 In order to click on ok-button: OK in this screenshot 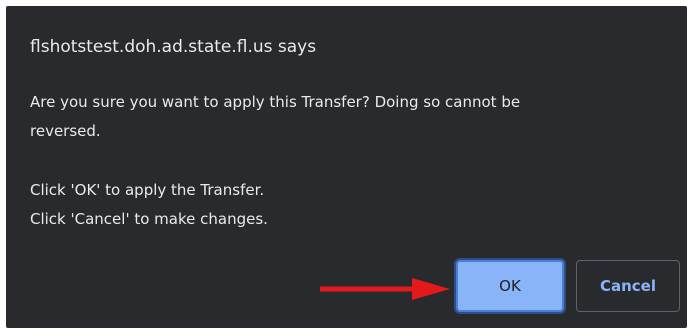, I will do `click(510, 286)`.